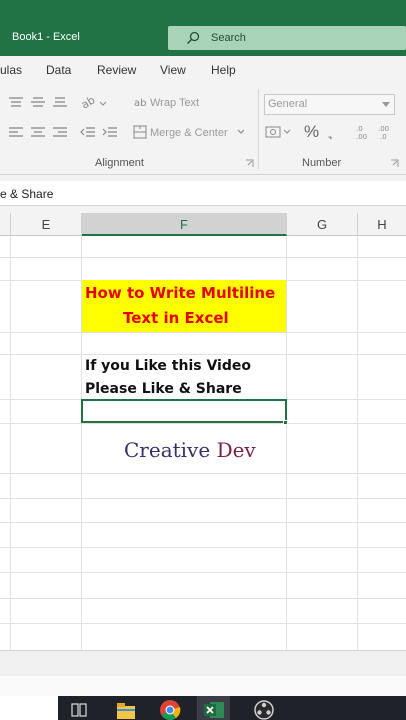  I want to click on column-headers: E F G H, so click(203, 224).